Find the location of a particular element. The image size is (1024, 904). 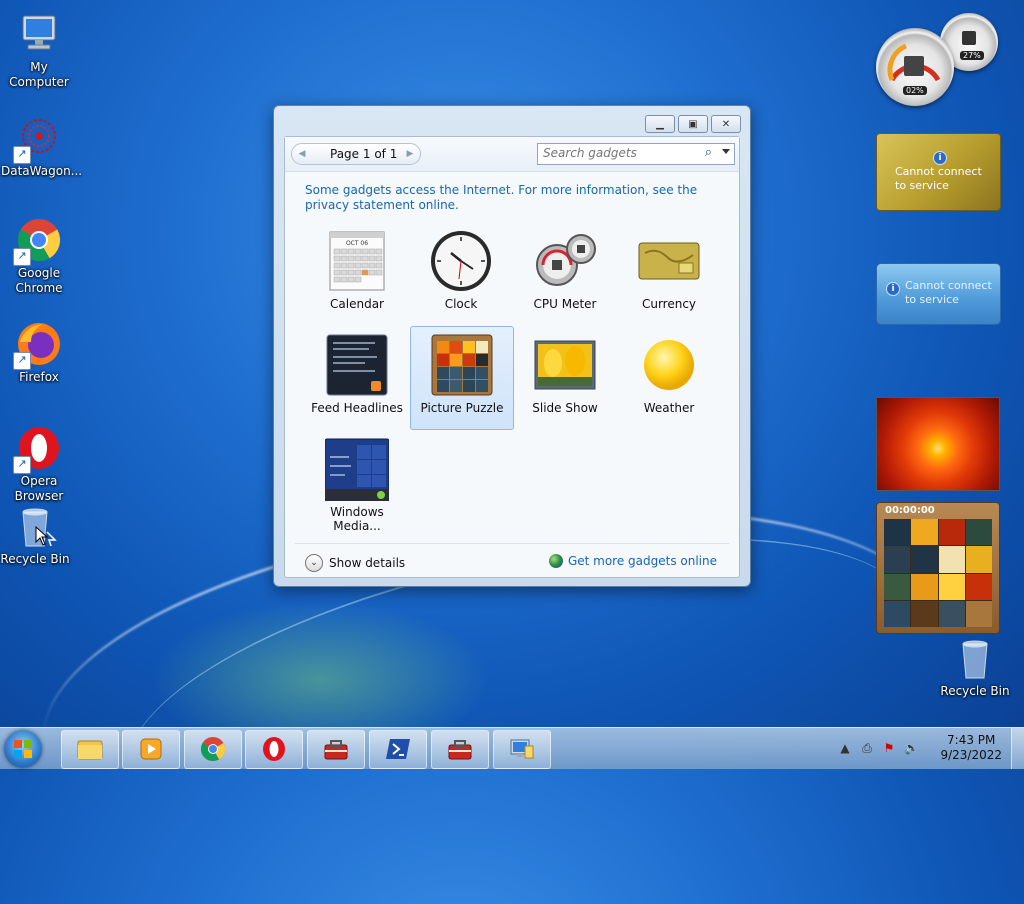

taskbar-media-player is located at coordinates (151, 749).